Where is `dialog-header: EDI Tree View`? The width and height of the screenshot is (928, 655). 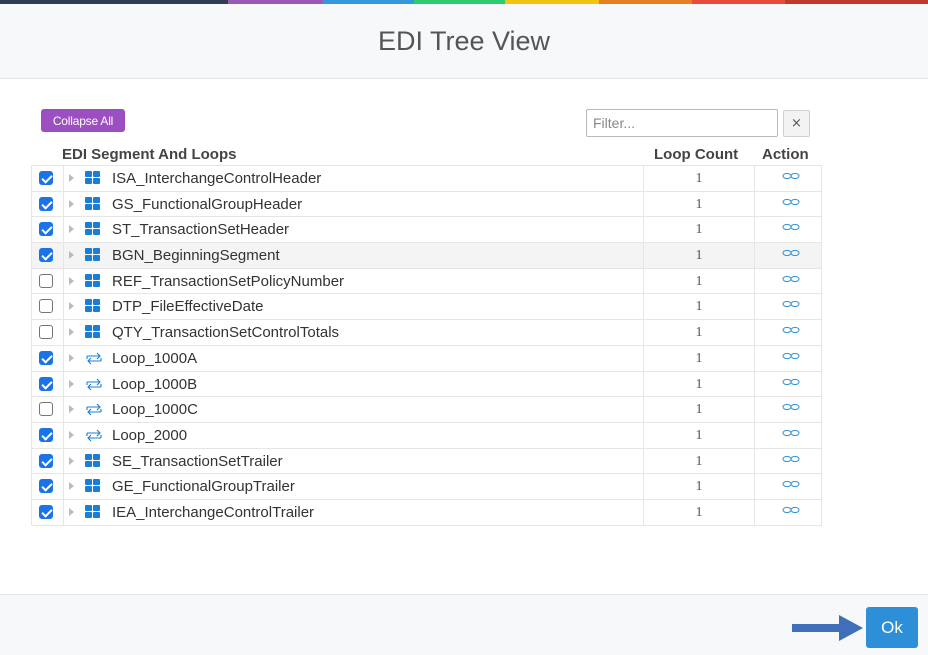 dialog-header: EDI Tree View is located at coordinates (464, 41).